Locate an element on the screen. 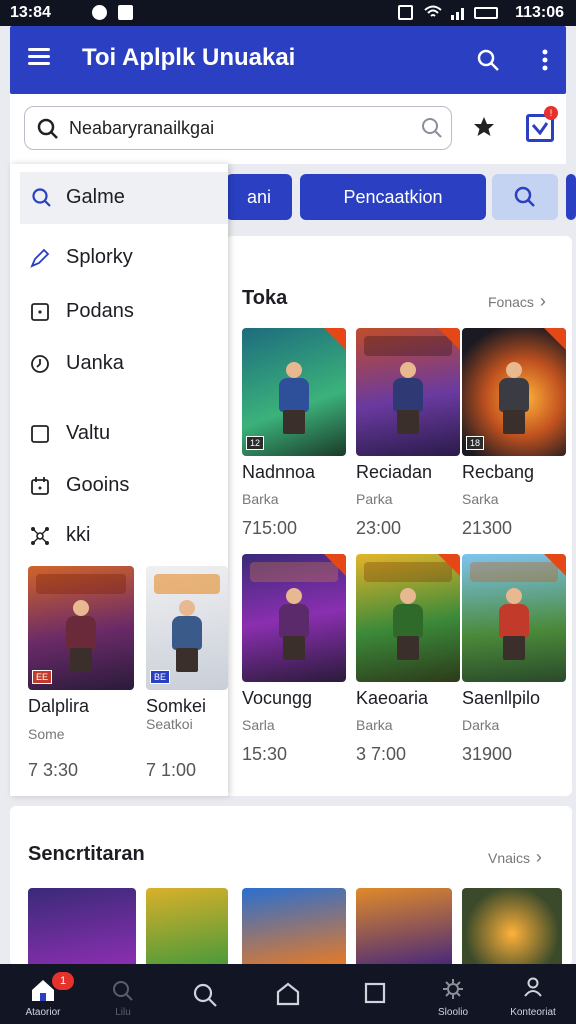 The width and height of the screenshot is (576, 1024). nav-lilu: Lilu is located at coordinates (123, 994).